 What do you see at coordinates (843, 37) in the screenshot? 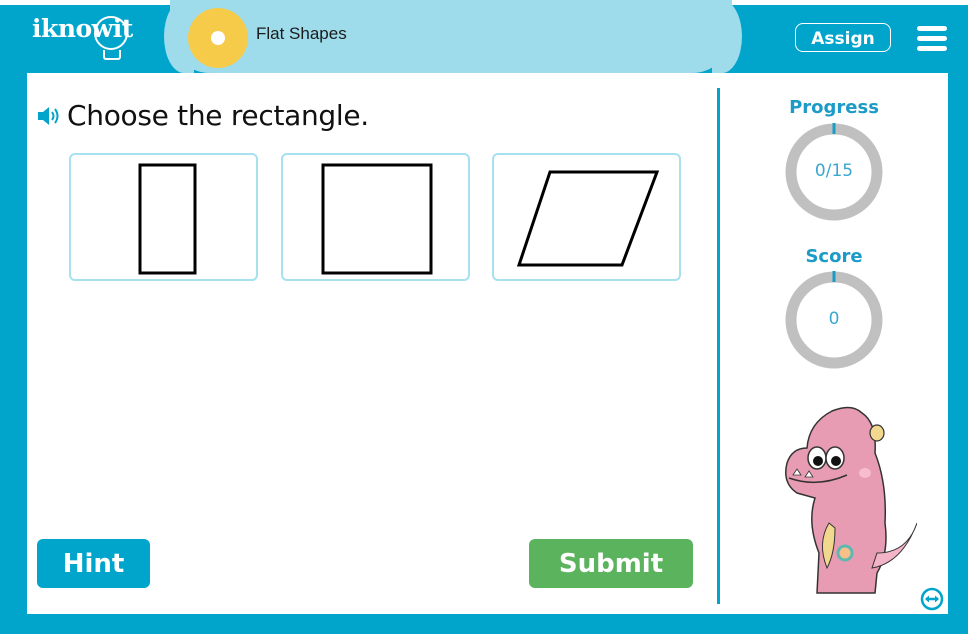
I see `assign-button: Assign` at bounding box center [843, 37].